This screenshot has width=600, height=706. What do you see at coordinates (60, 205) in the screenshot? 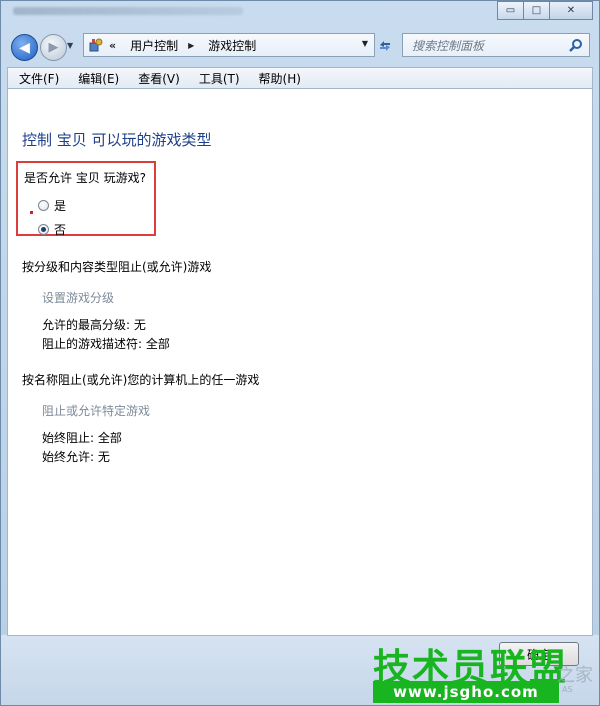
I see `radio-label-yes: 是` at bounding box center [60, 205].